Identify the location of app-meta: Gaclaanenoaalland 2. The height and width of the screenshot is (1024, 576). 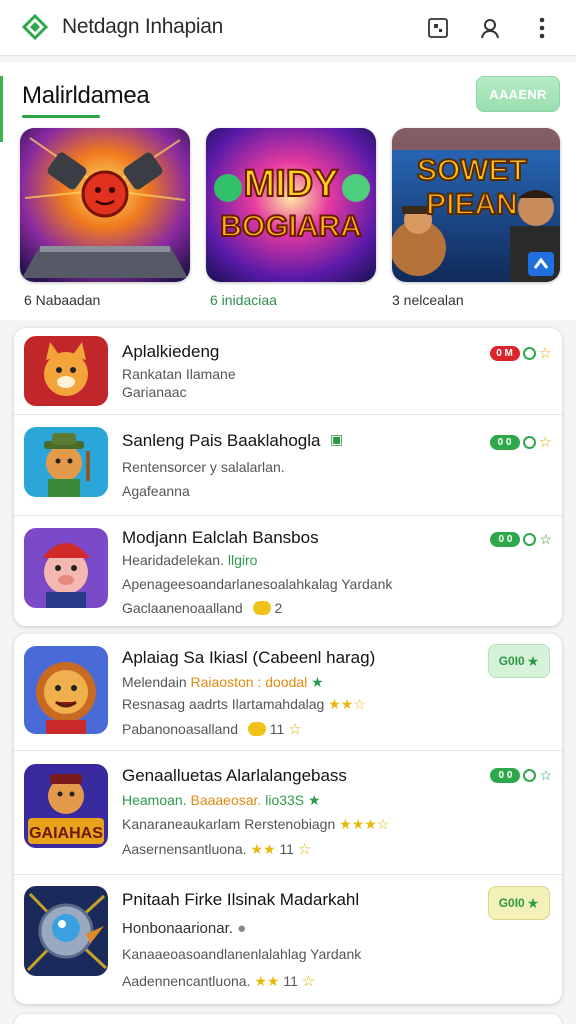
(202, 608).